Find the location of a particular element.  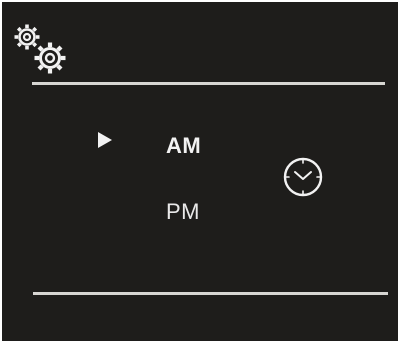

option-am: AM is located at coordinates (183, 146).